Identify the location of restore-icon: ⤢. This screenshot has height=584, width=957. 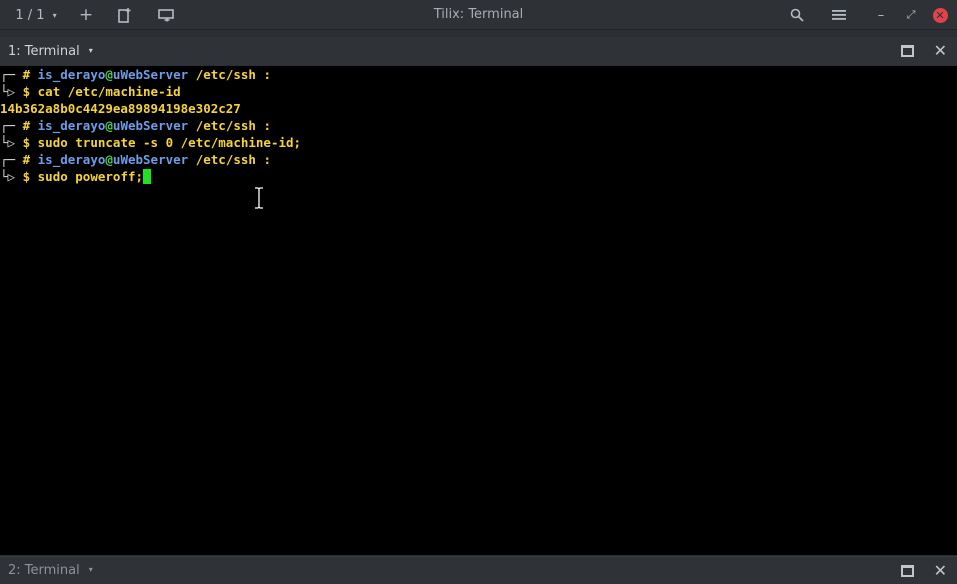
(911, 14).